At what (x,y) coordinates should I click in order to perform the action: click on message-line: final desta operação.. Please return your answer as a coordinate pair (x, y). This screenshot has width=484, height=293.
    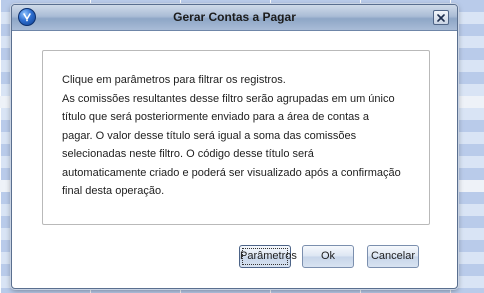
    Looking at the image, I should click on (113, 191).